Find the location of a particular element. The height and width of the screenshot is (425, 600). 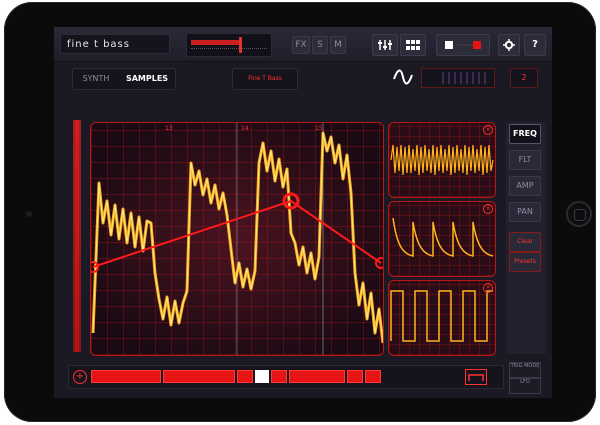

volume-slider is located at coordinates (229, 45).